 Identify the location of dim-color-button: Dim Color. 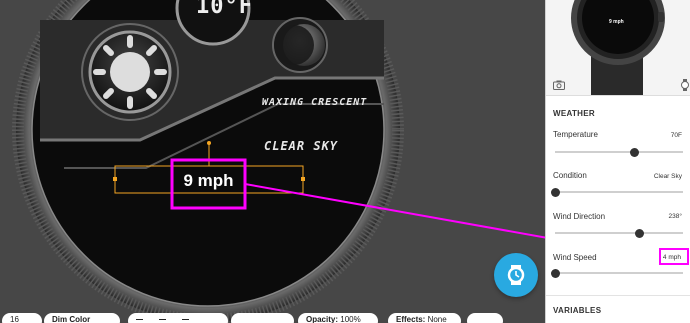
(82, 318).